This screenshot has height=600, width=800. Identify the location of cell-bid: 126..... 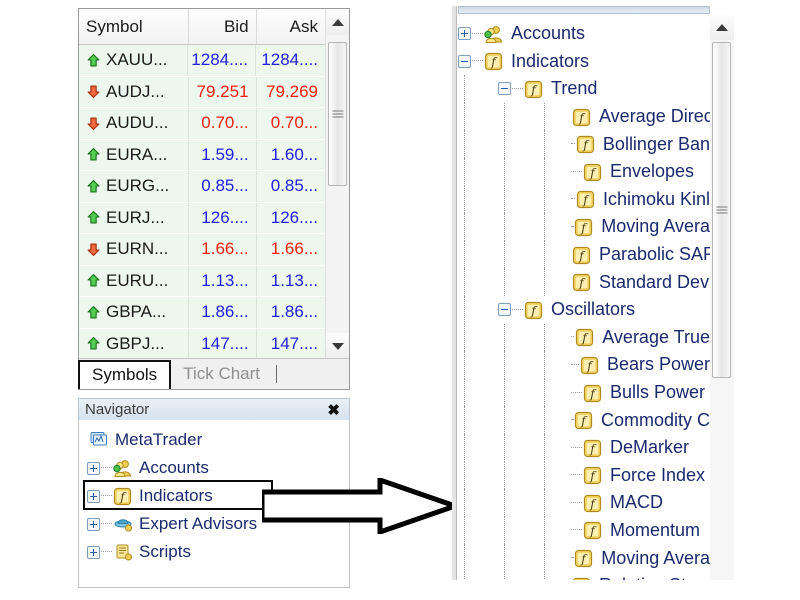
(221, 217).